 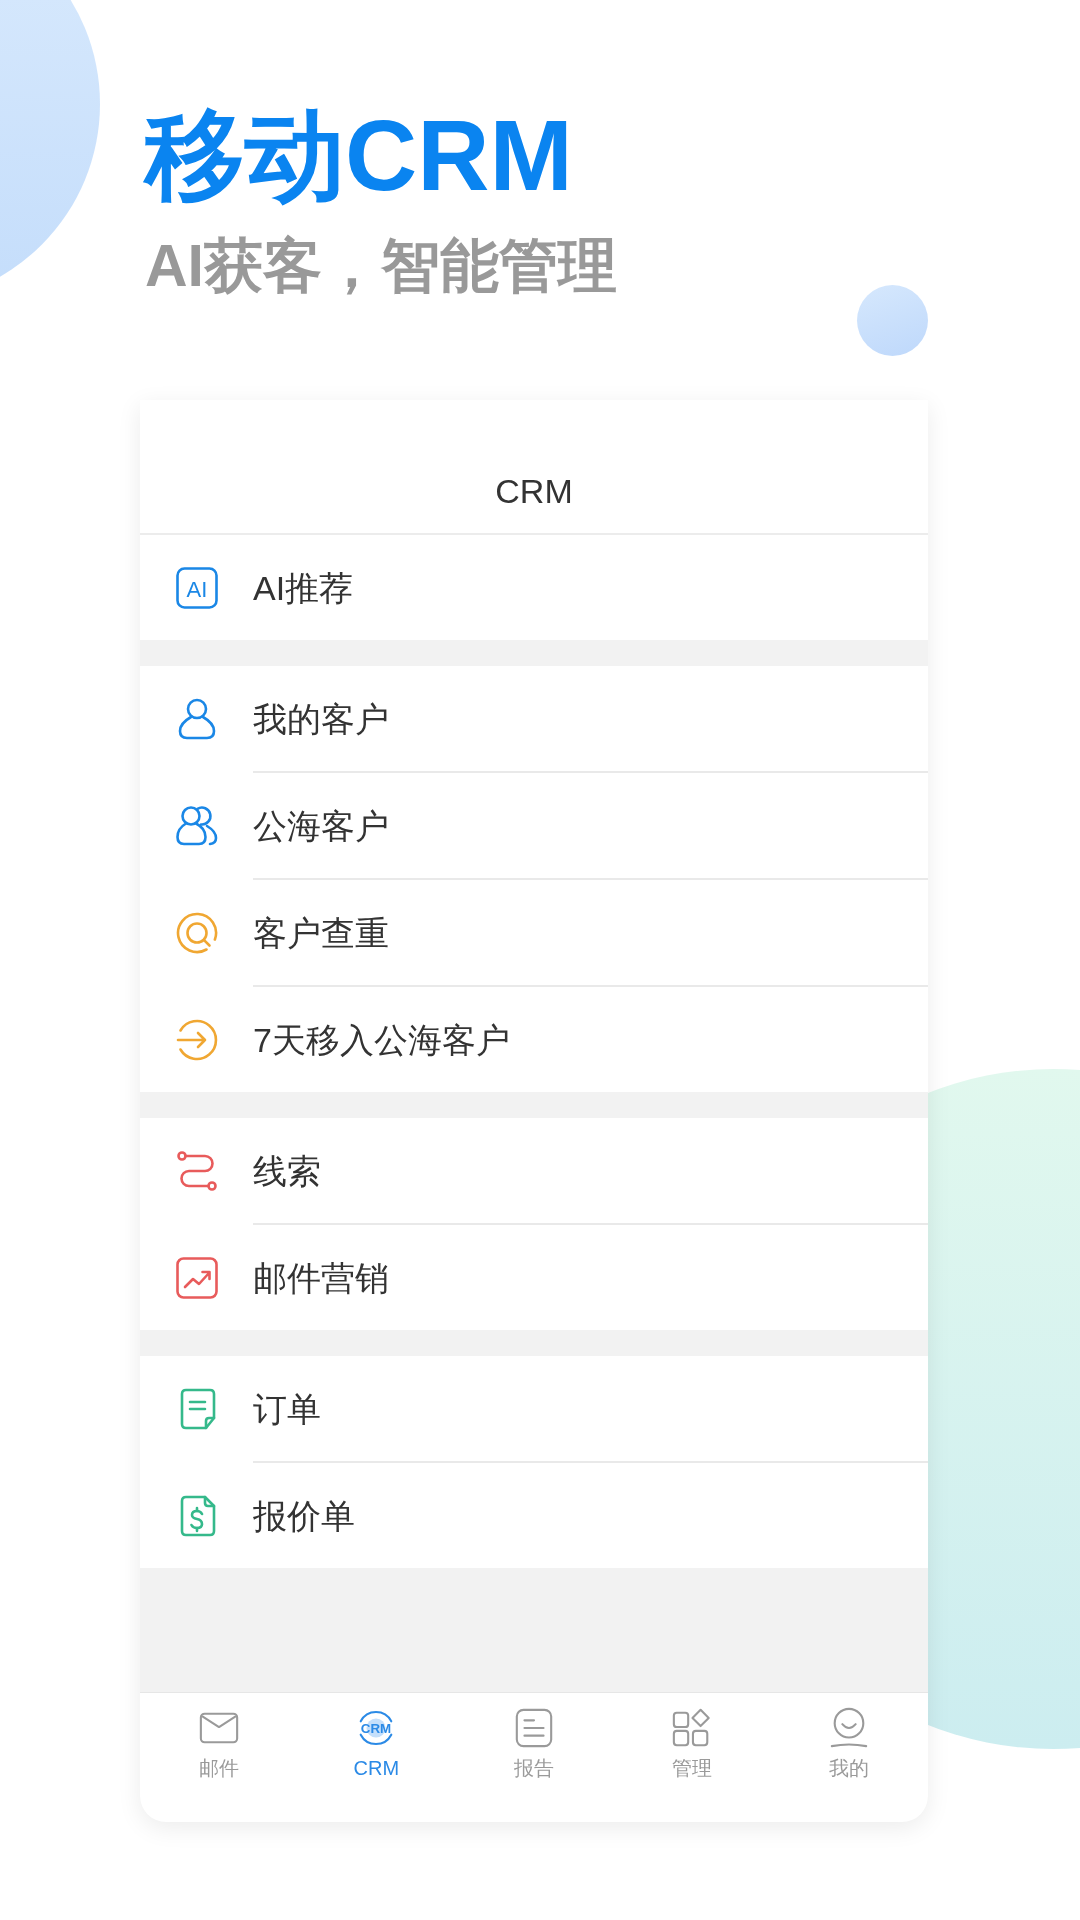 What do you see at coordinates (381, 266) in the screenshot?
I see `tagline: AI获客，智能管理` at bounding box center [381, 266].